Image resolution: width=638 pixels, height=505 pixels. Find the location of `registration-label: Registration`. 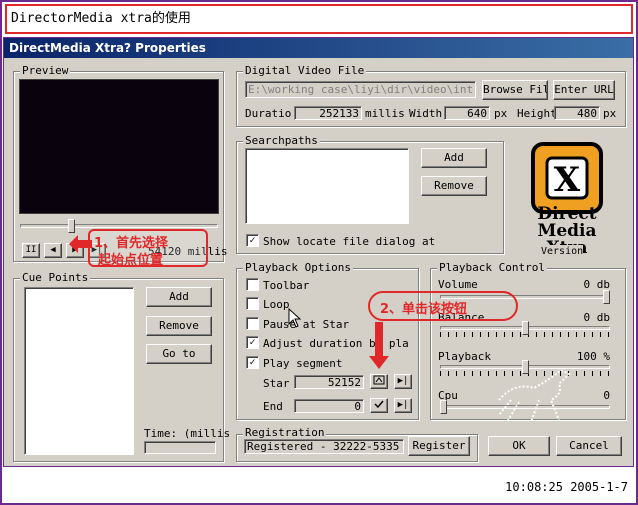

registration-label: Registration is located at coordinates (285, 432).